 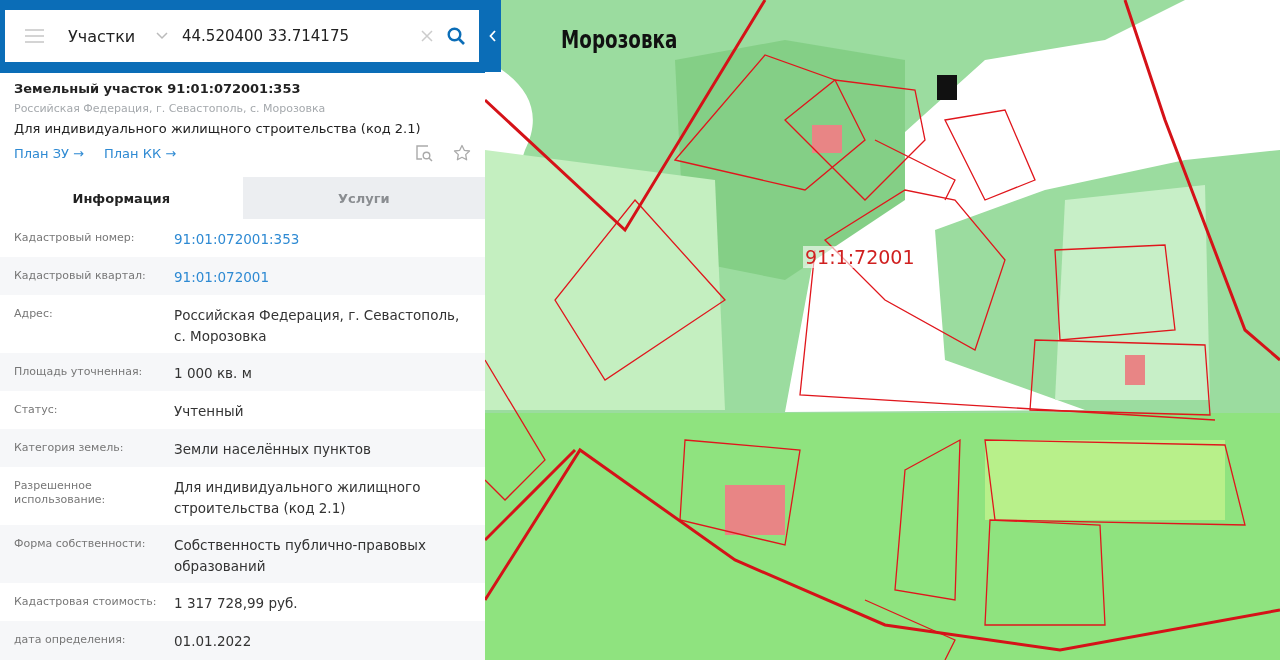 I want to click on field-label: Кадастровый квартал:, so click(x=80, y=276).